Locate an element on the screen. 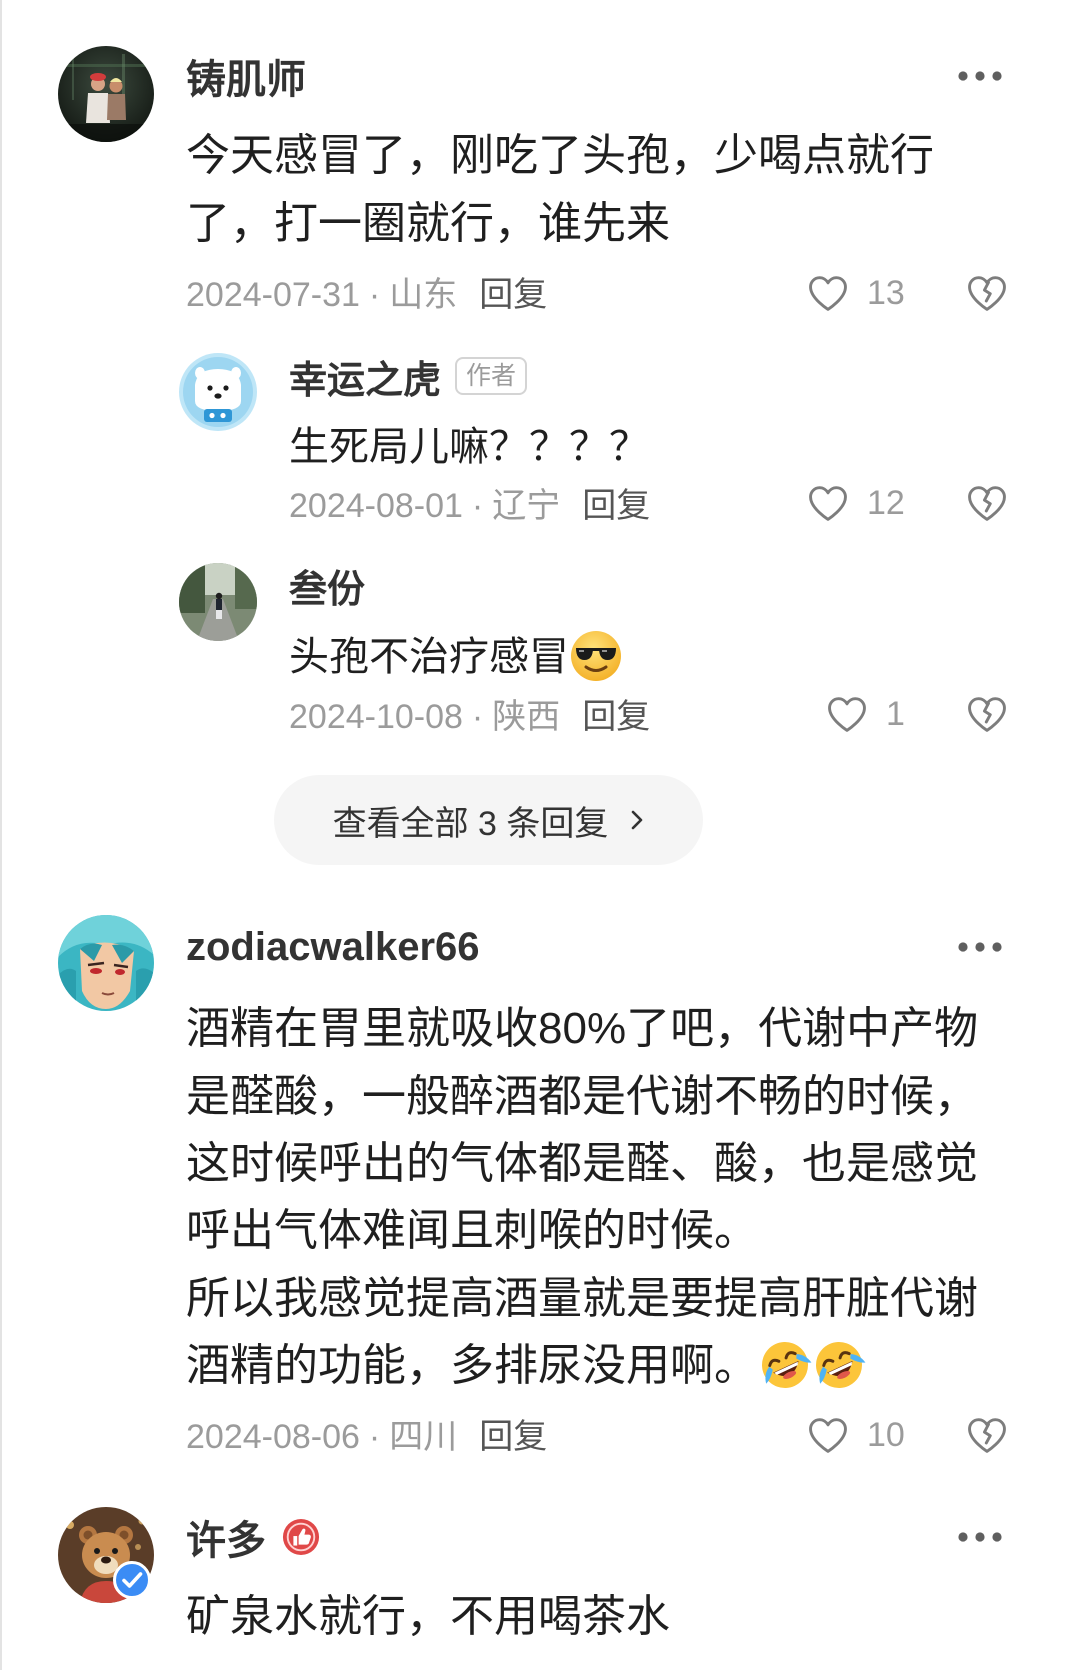 The width and height of the screenshot is (1080, 1670). username-text: 铸肌师 is located at coordinates (246, 76).